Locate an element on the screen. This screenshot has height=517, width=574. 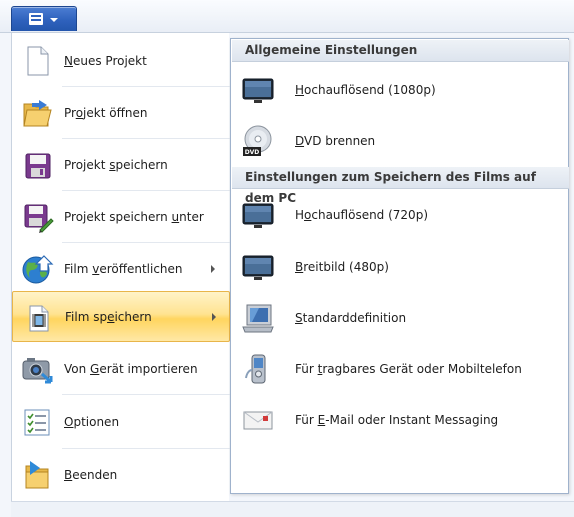
submenu-item-standard-definition: Standarddefinition is located at coordinates (400, 318).